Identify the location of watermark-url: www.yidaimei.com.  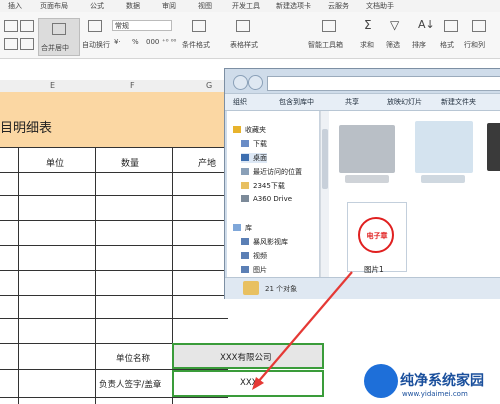
(435, 394).